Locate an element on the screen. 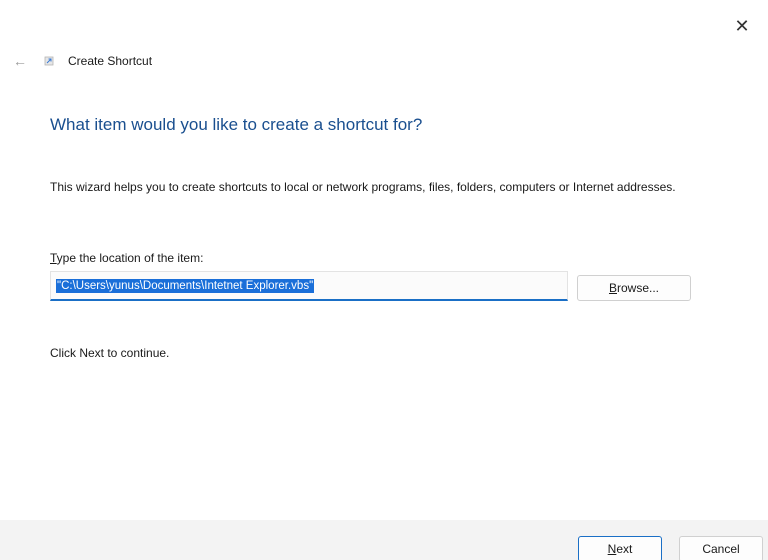 This screenshot has height=560, width=768. cancel-label: Cancel is located at coordinates (721, 549).